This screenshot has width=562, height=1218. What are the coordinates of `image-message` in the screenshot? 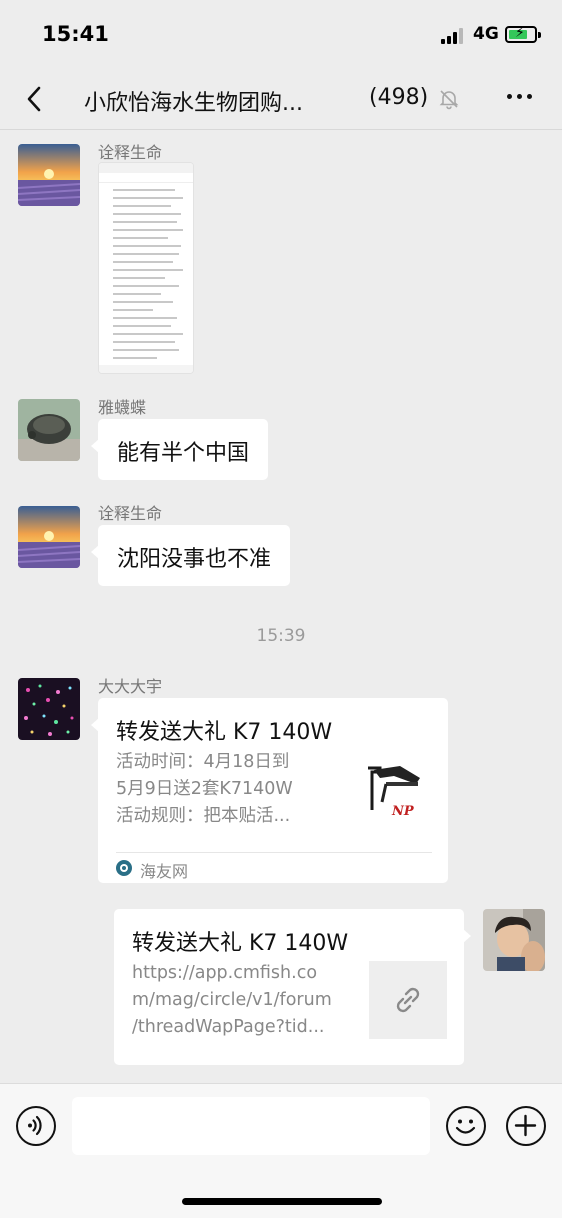 It's located at (146, 268).